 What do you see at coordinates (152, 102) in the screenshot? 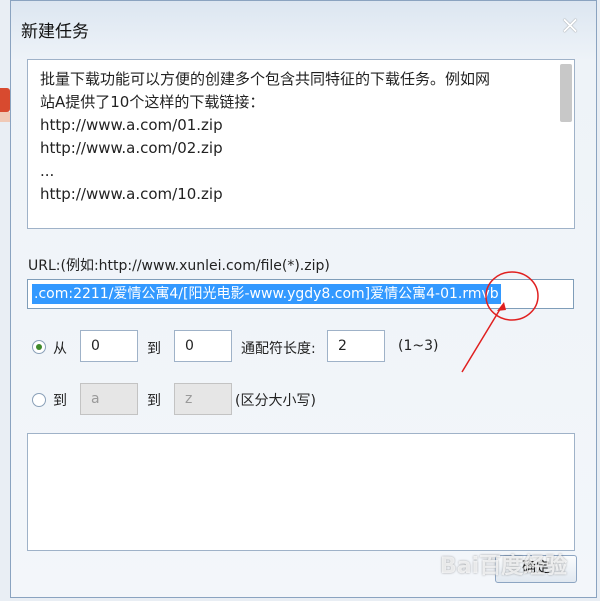
I see `description-line: 站A提供了10个这样的下载链接：` at bounding box center [152, 102].